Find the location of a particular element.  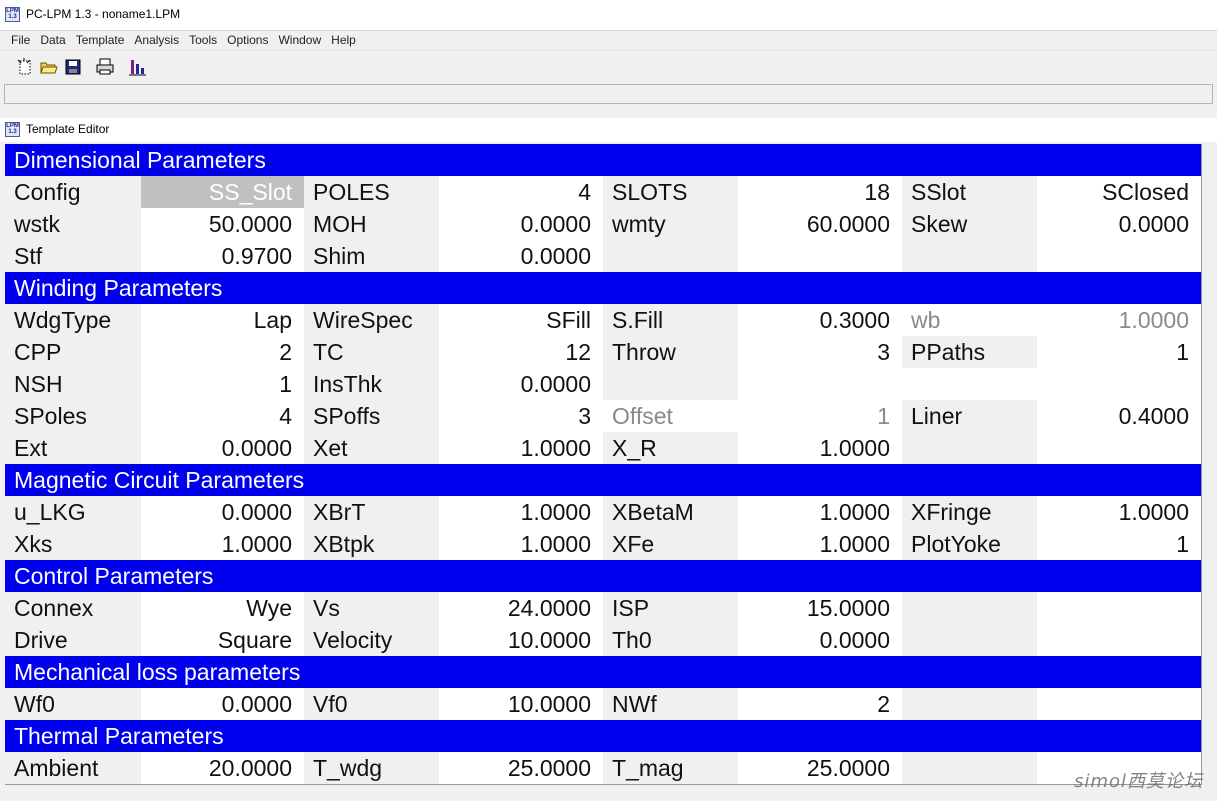

menu-data: Data is located at coordinates (52, 40).